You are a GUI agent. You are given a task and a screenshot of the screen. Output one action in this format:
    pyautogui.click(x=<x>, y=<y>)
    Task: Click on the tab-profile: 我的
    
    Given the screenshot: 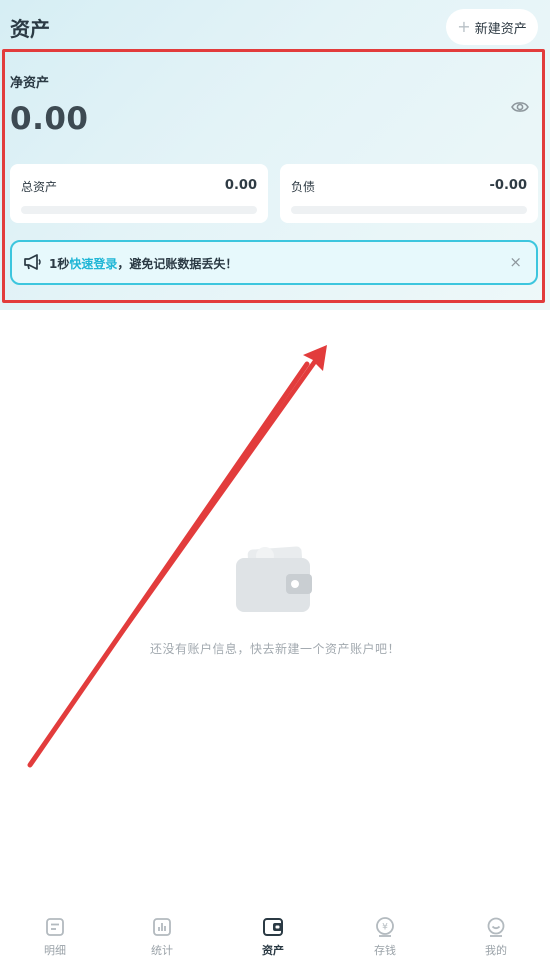 What is the action you would take?
    pyautogui.click(x=495, y=934)
    